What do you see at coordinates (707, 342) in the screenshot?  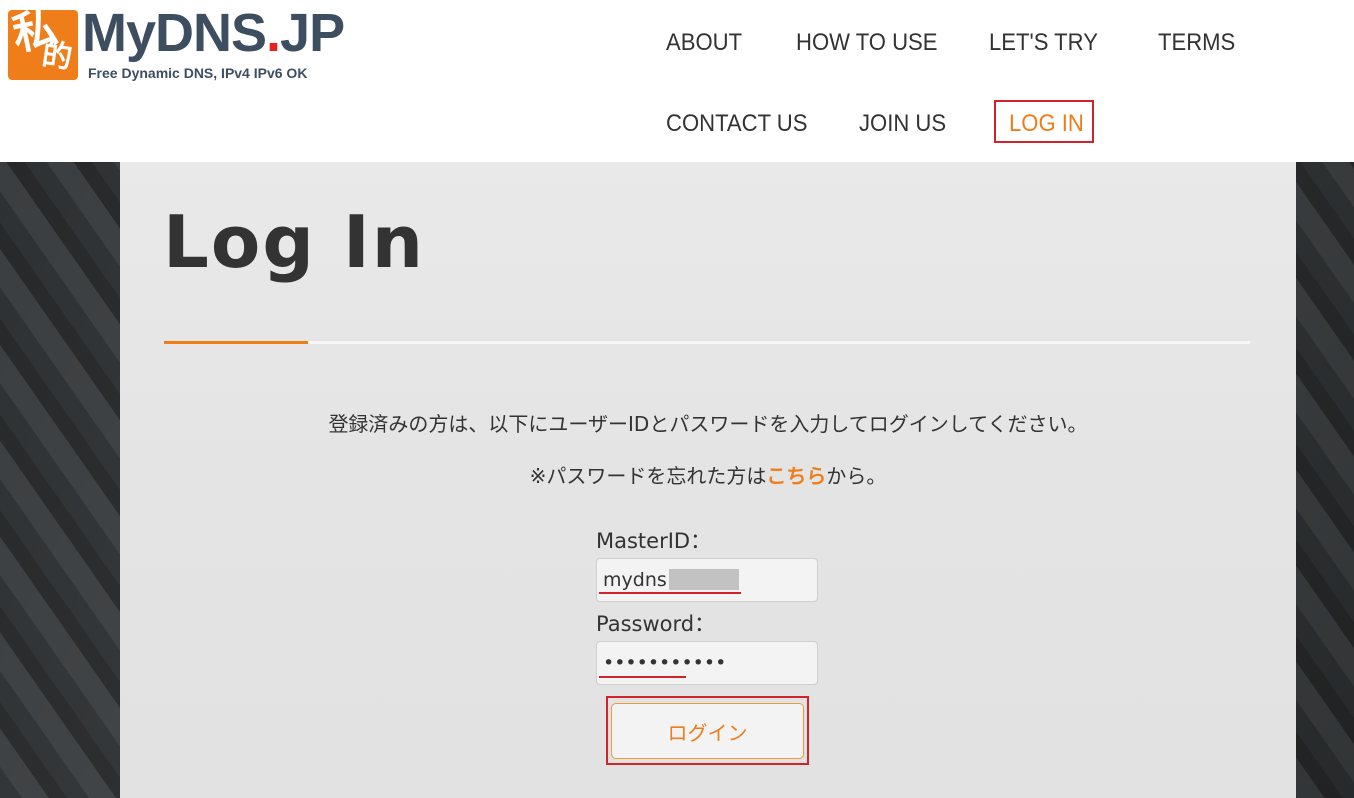 I see `title-divider` at bounding box center [707, 342].